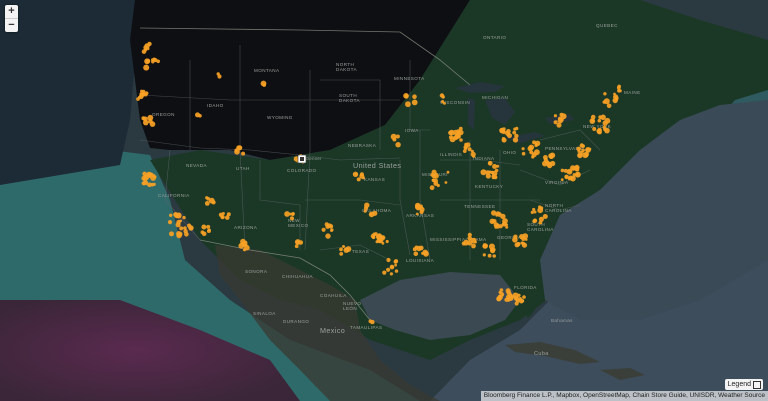 The width and height of the screenshot is (768, 401). What do you see at coordinates (302, 159) in the screenshot?
I see `selected-location-marker` at bounding box center [302, 159].